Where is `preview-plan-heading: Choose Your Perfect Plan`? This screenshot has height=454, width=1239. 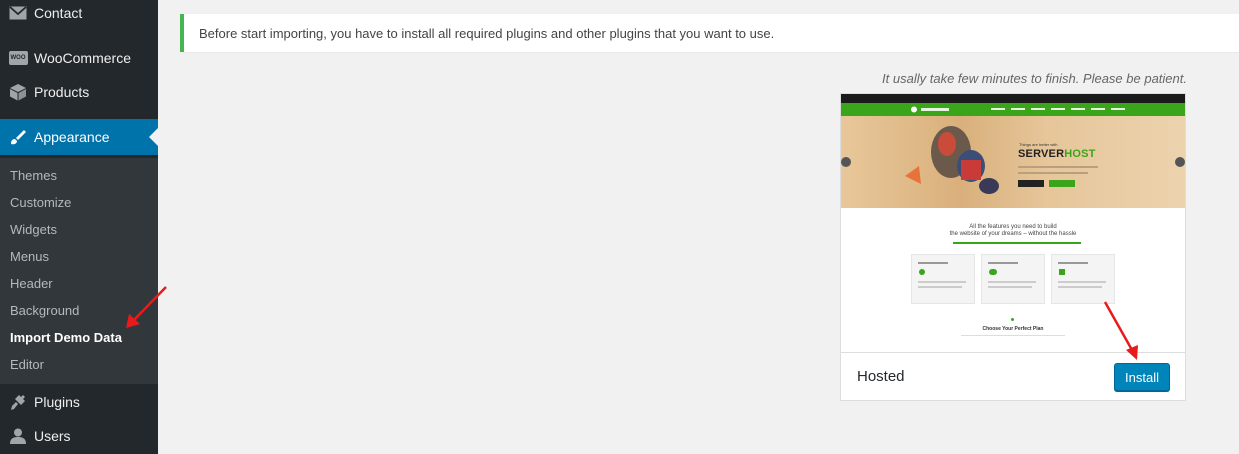
preview-plan-heading: Choose Your Perfect Plan is located at coordinates (1013, 329).